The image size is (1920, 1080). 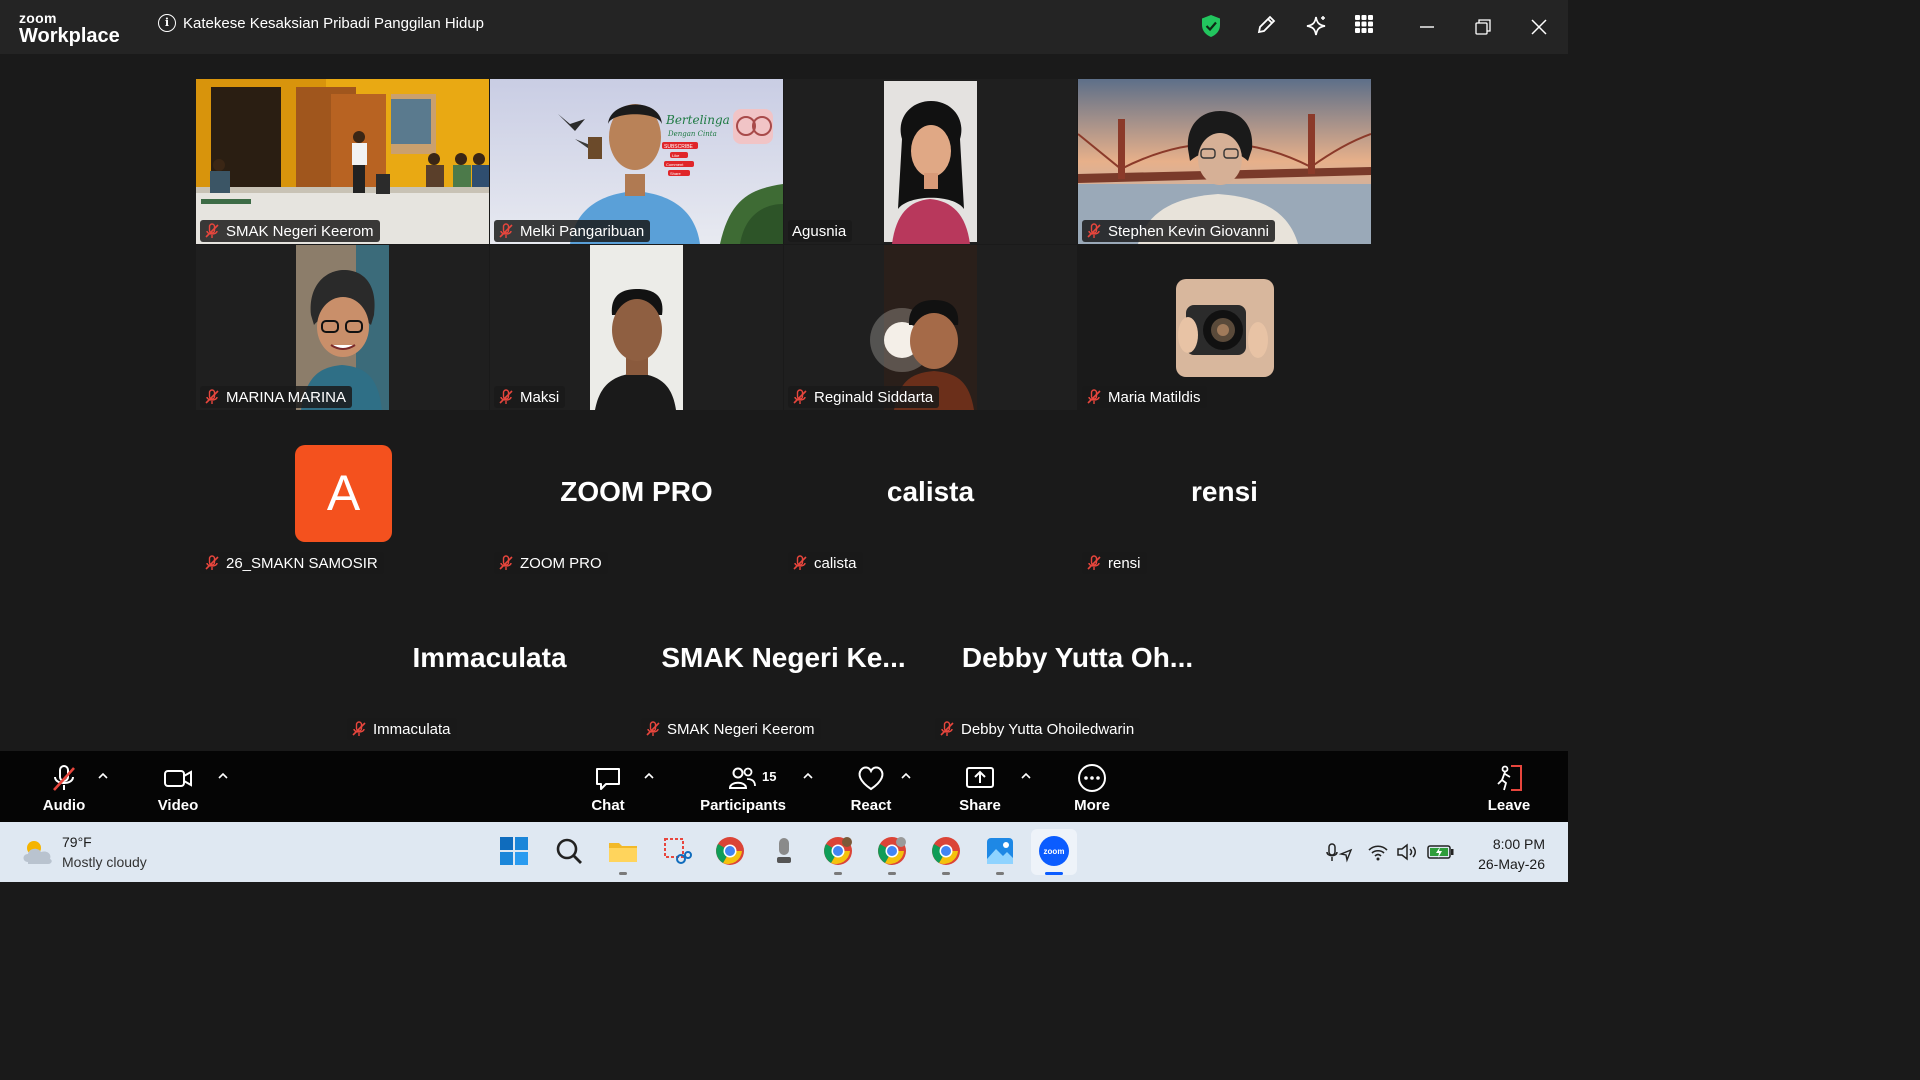 What do you see at coordinates (1224, 161) in the screenshot?
I see `video-tile: Stephen Kevin Giovanni` at bounding box center [1224, 161].